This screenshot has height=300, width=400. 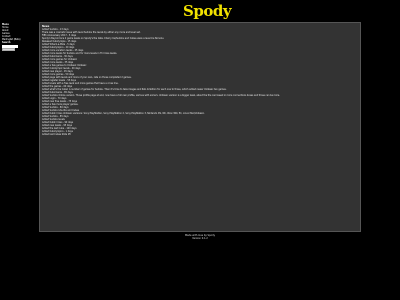 I want to click on footer: Made with love by Spody Version 0.1.2, so click(x=200, y=237).